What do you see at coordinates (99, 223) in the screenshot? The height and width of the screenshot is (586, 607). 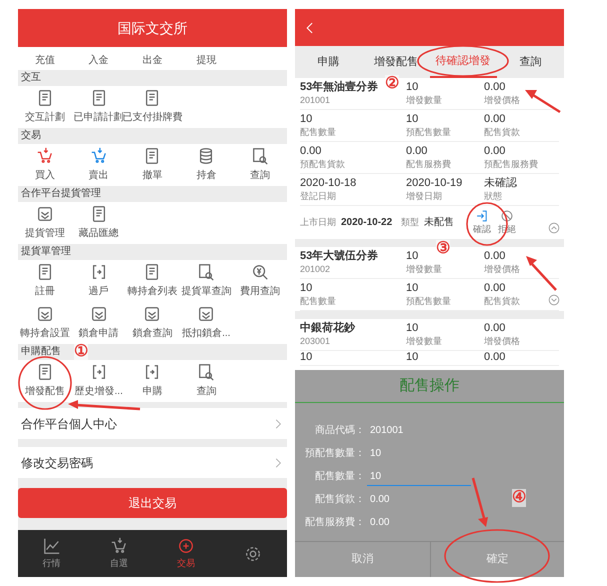 I see `menu-item: 藏品匯總` at bounding box center [99, 223].